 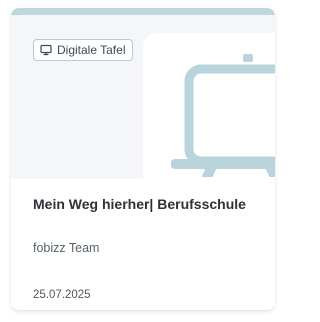 What do you see at coordinates (62, 295) in the screenshot?
I see `card-date: 25.07.2025` at bounding box center [62, 295].